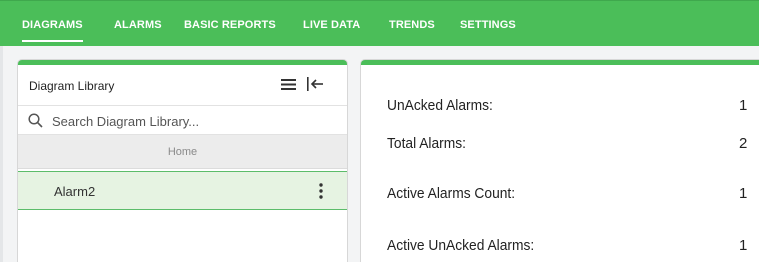 Image resolution: width=759 pixels, height=262 pixels. I want to click on nav-tab-settings: SETTINGS, so click(488, 27).